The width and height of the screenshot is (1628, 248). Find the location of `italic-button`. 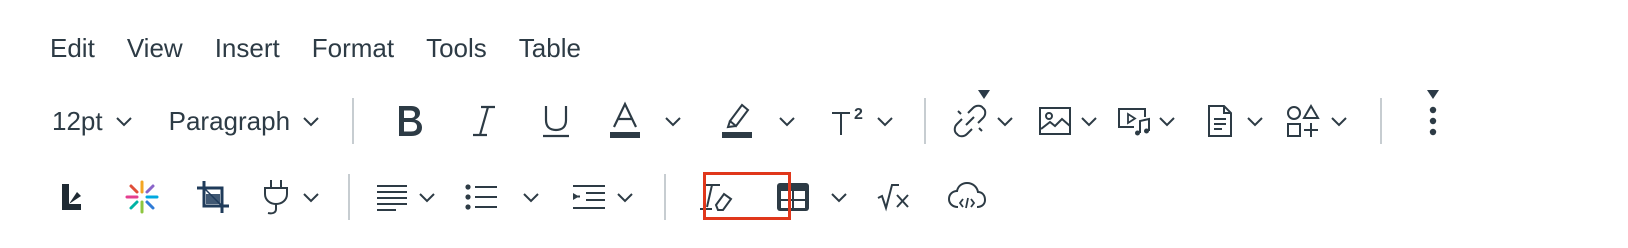

italic-button is located at coordinates (484, 121).